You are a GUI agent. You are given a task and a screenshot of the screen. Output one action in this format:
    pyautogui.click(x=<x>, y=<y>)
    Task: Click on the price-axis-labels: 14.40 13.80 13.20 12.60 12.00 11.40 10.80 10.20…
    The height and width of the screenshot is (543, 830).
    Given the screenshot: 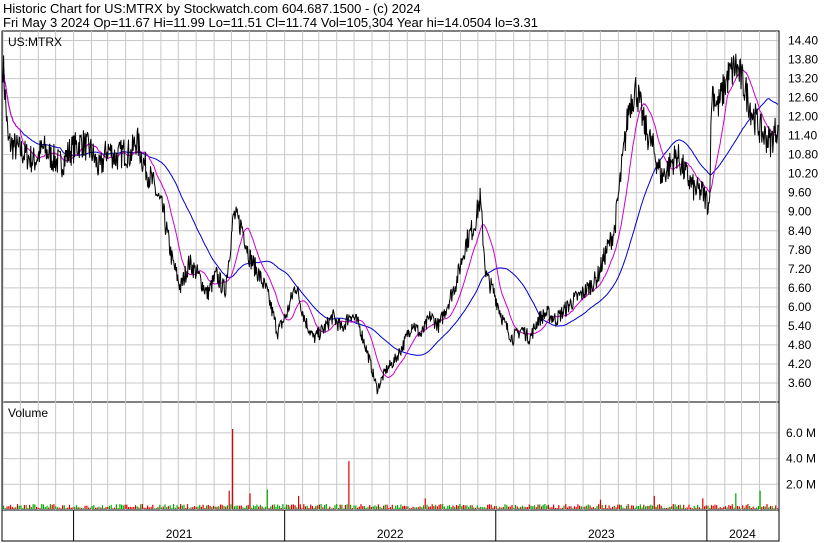 What is the action you would take?
    pyautogui.click(x=803, y=212)
    